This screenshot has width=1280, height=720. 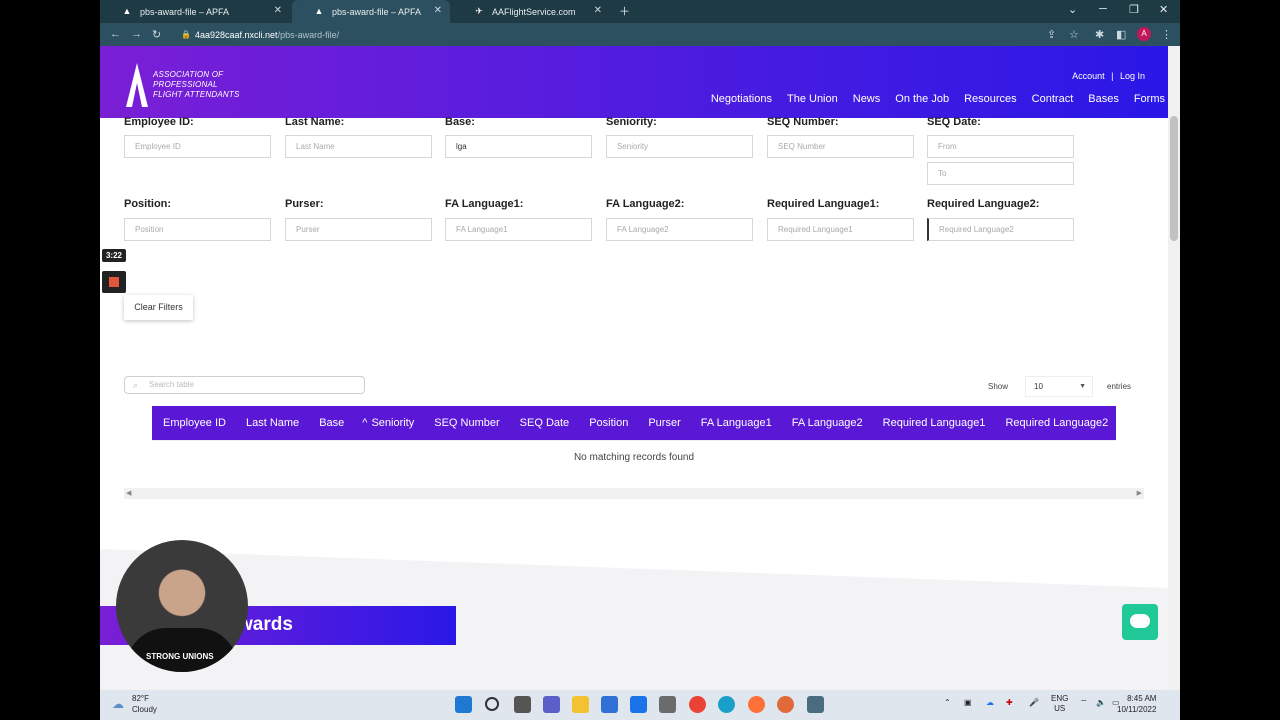 I want to click on extensions-icon: ✱, so click(x=1099, y=34).